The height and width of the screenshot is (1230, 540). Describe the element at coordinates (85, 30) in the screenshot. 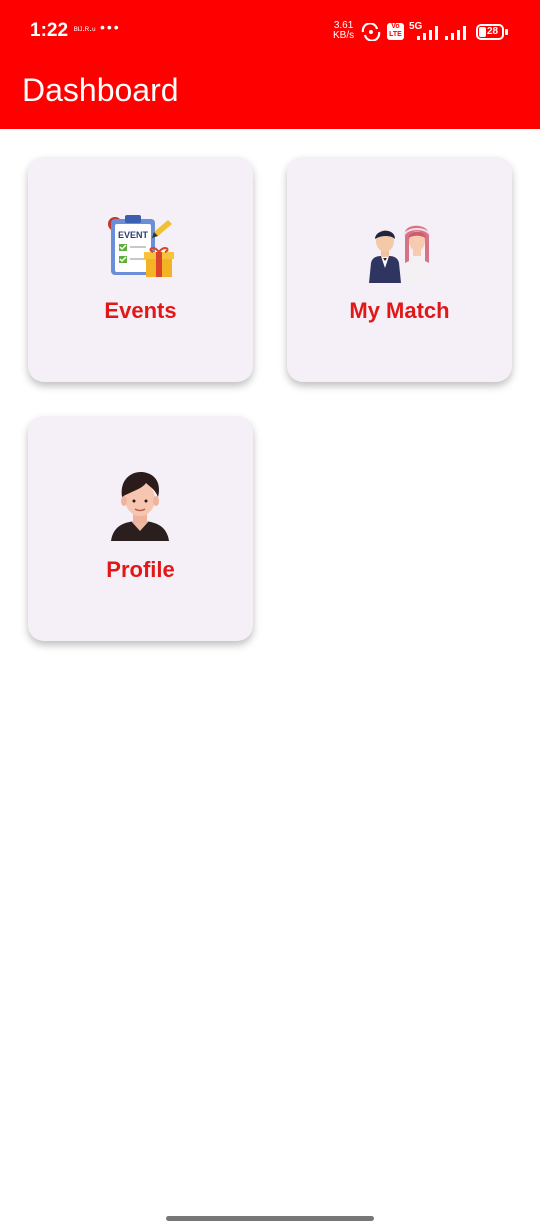

I see `notification-icon: ᴮᴵᴶ·ᴿ·ᵘ` at that location.